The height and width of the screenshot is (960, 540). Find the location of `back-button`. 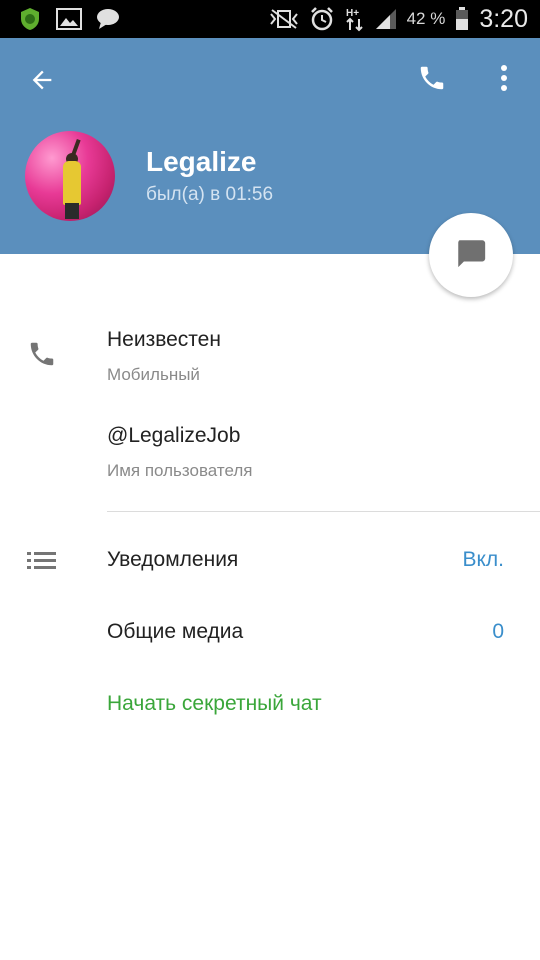

back-button is located at coordinates (42, 82).